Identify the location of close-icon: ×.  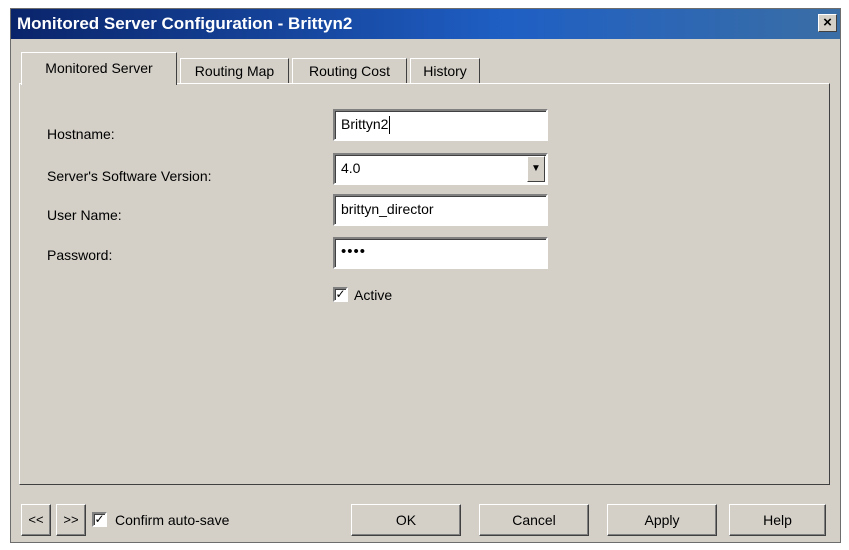
(827, 22).